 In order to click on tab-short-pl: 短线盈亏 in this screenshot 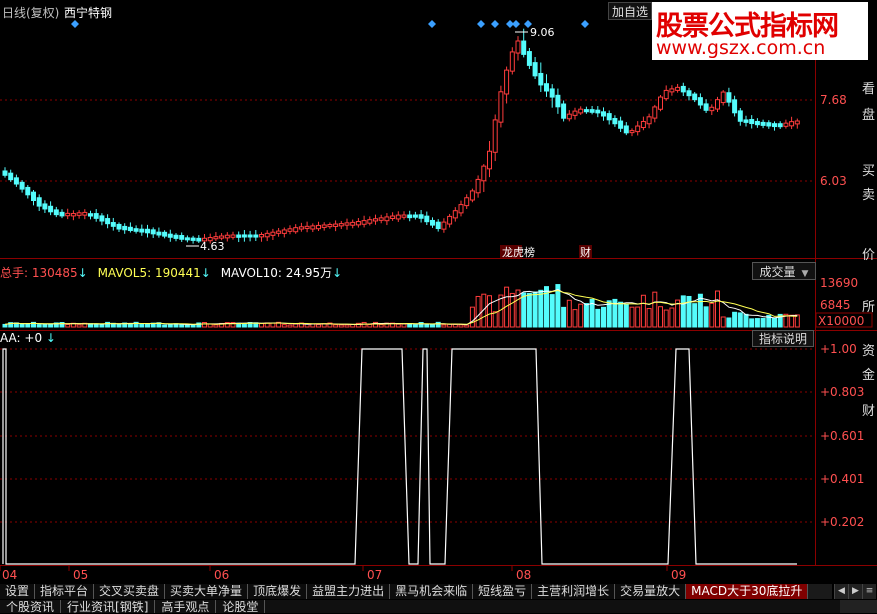, I will do `click(503, 591)`.